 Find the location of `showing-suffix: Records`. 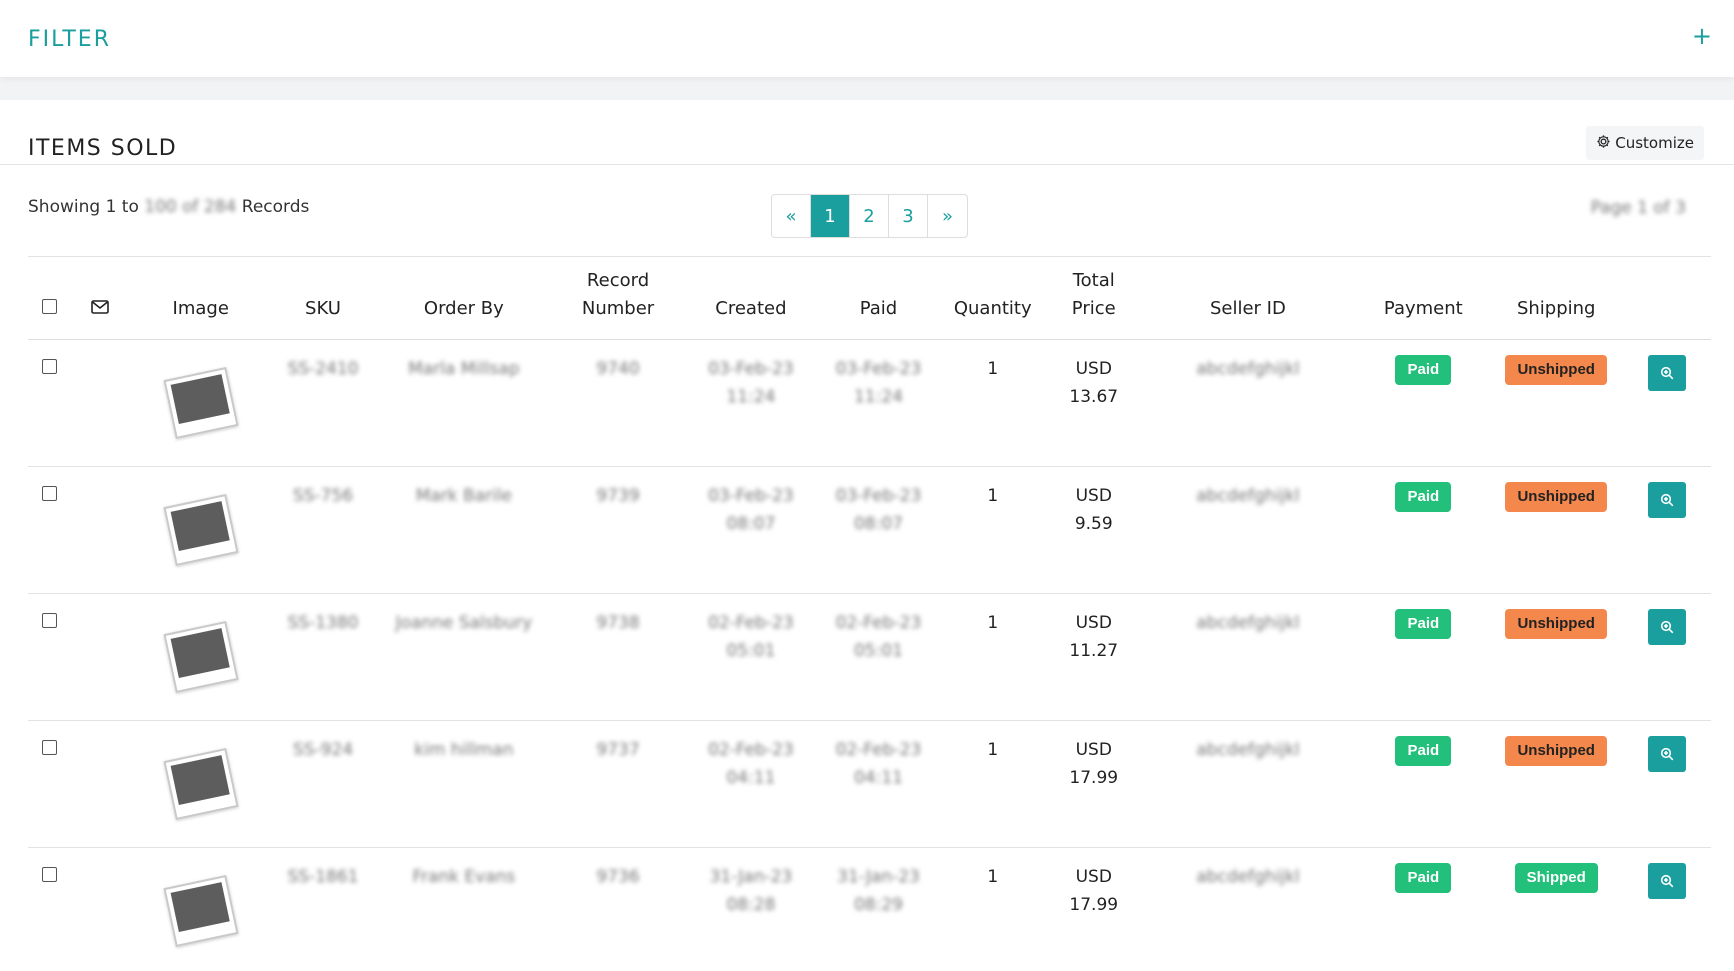

showing-suffix: Records is located at coordinates (275, 207).